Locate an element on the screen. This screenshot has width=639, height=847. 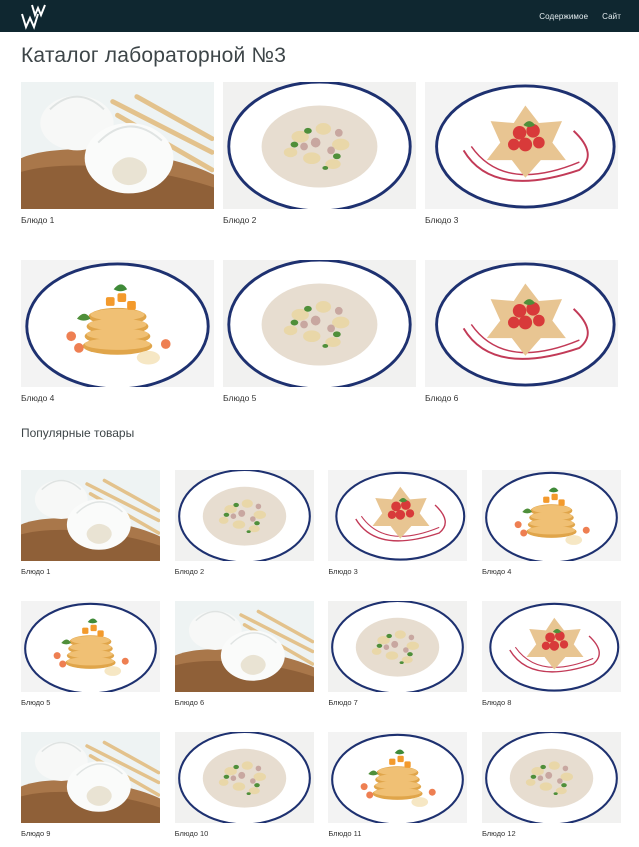
popular-card: Блюдо 7 is located at coordinates (398, 654).